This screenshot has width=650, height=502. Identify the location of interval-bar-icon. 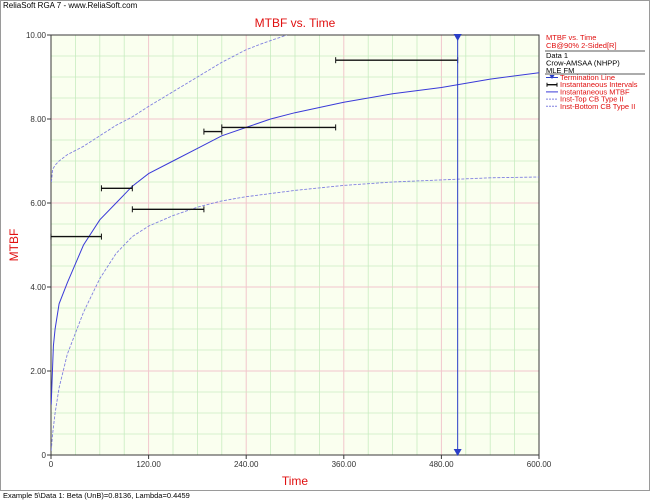
(552, 84).